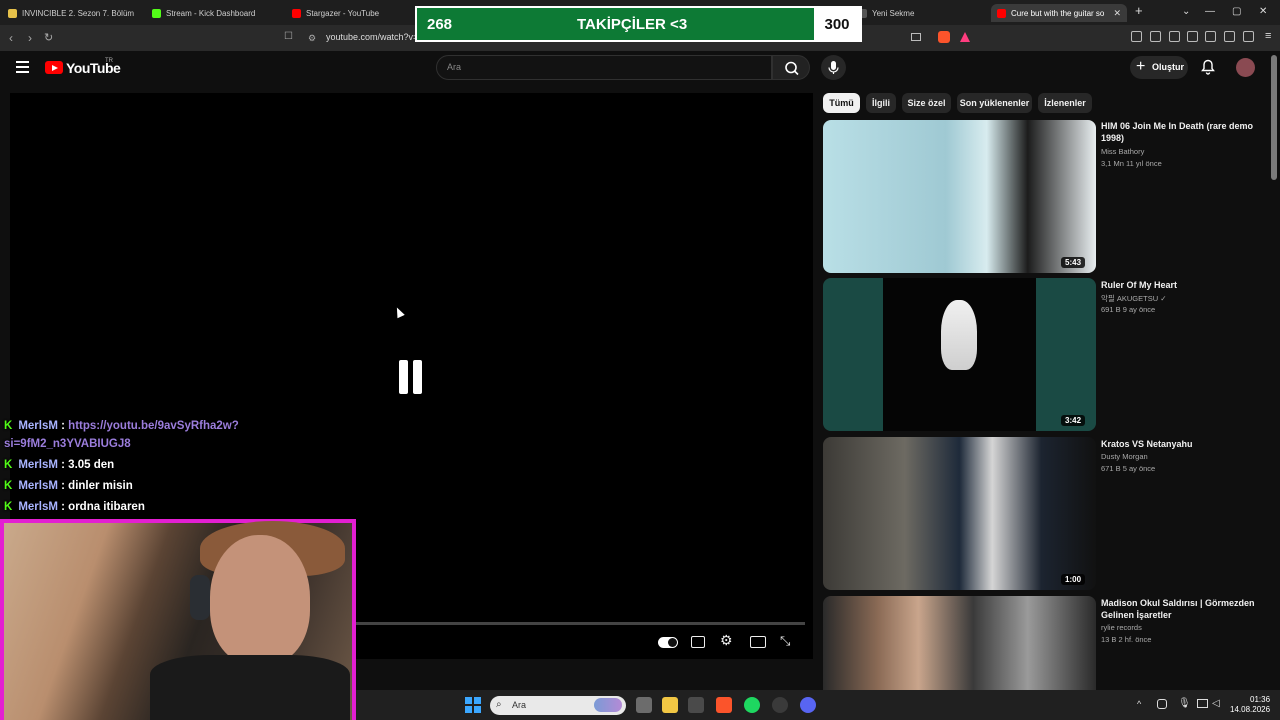 The width and height of the screenshot is (1280, 720). Describe the element at coordinates (1121, 627) in the screenshot. I see `video-channel: rylie records` at that location.